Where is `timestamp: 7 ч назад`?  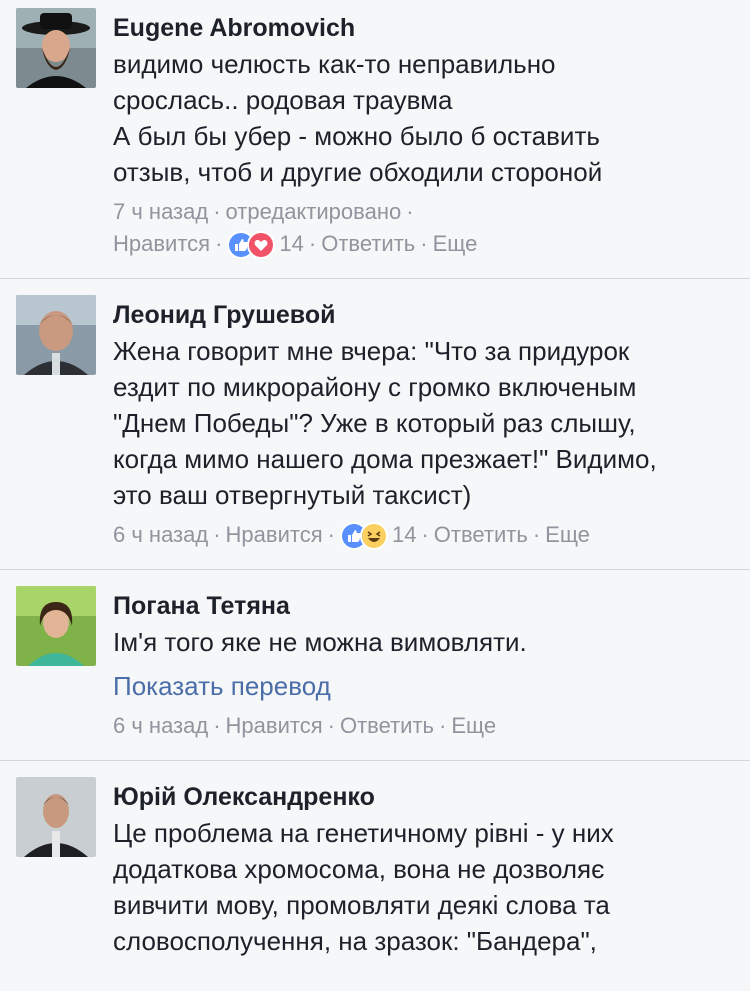
timestamp: 7 ч назад is located at coordinates (160, 211).